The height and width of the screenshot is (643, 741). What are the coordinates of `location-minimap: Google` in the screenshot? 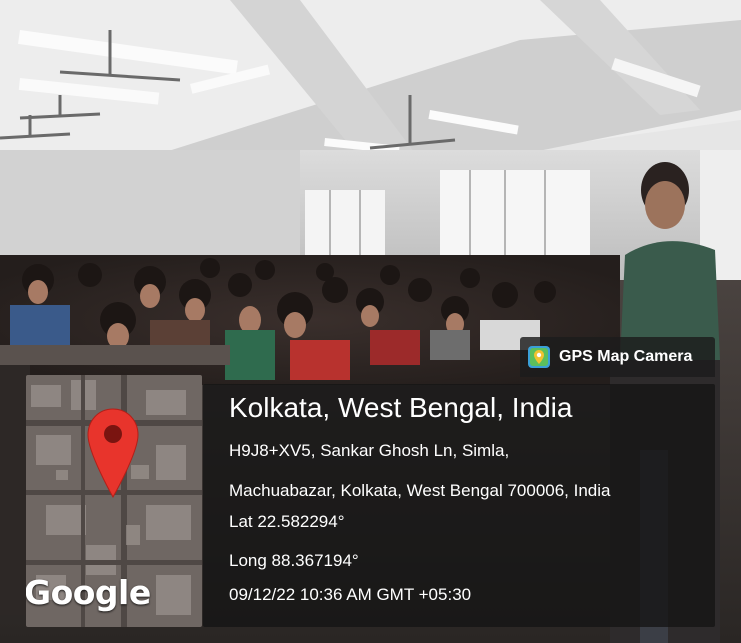 It's located at (114, 501).